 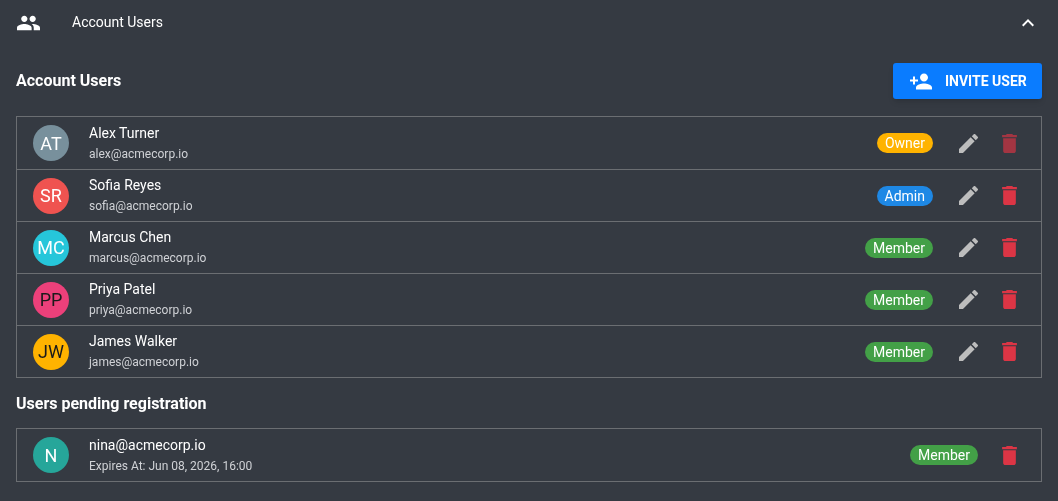 I want to click on user-email: priya@acmecorp.io, so click(x=141, y=310).